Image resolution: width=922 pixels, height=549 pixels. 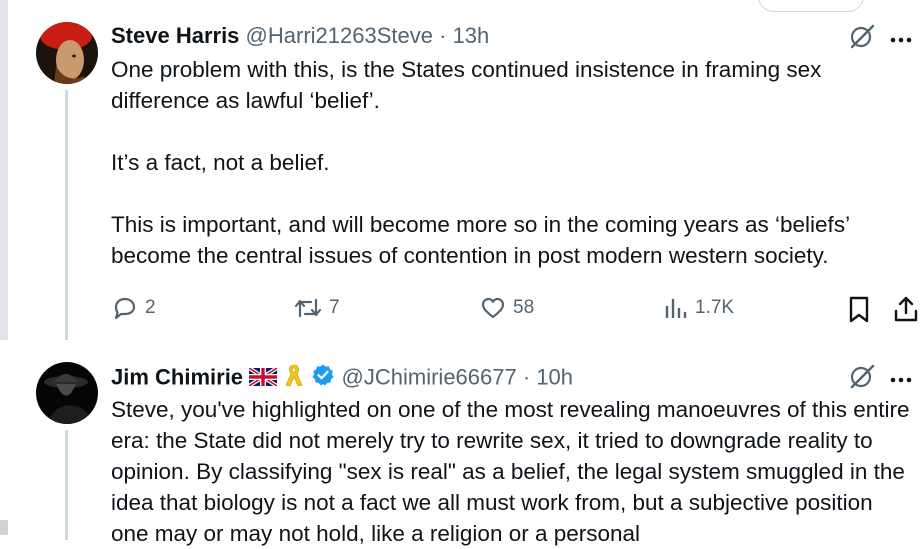 I want to click on bookmark-button, so click(x=859, y=309).